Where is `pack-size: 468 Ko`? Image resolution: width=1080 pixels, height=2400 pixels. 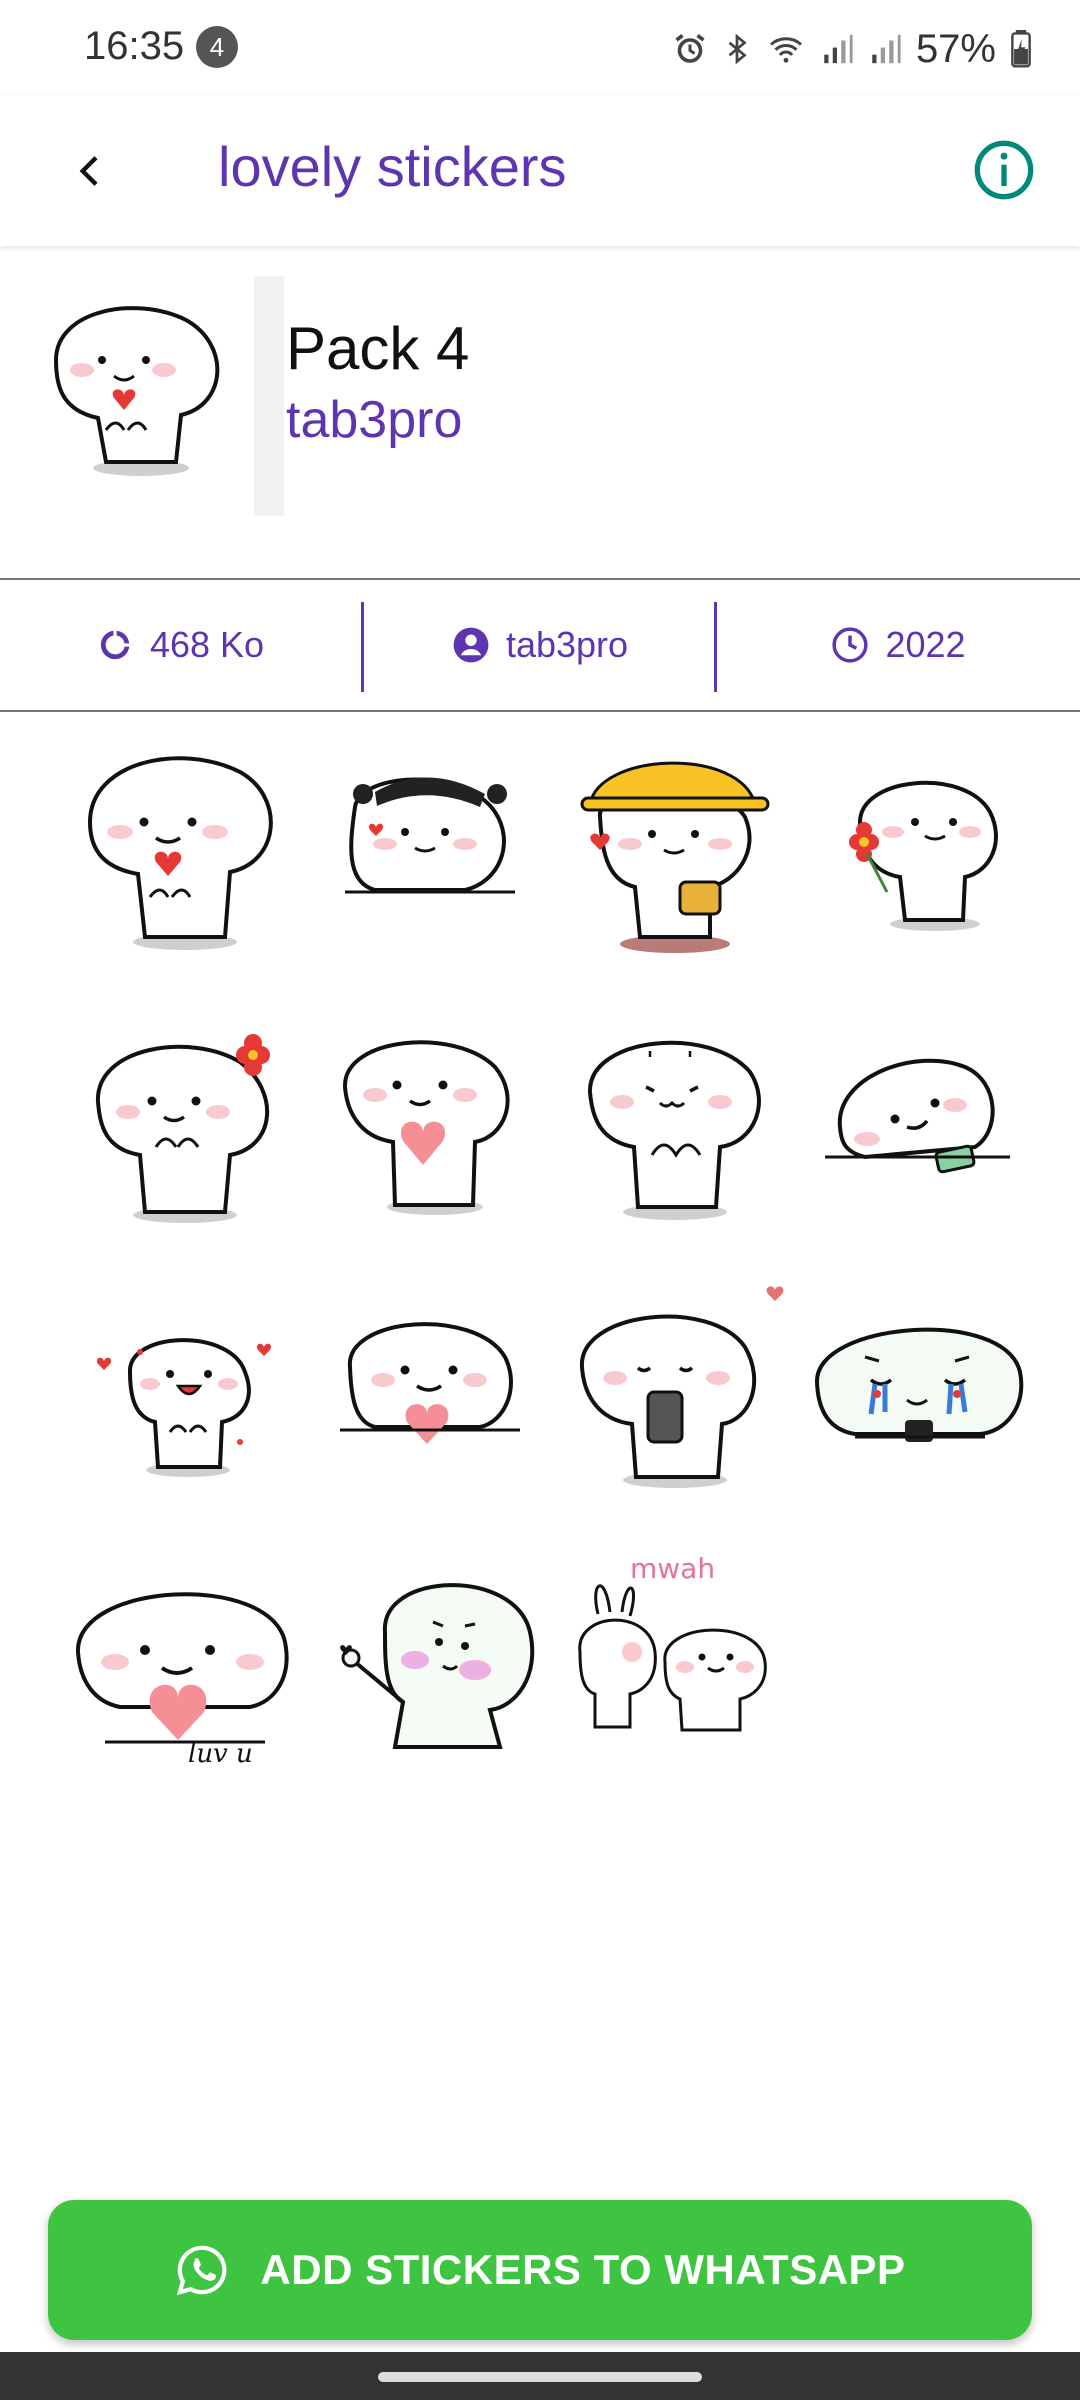
pack-size: 468 Ko is located at coordinates (180, 645).